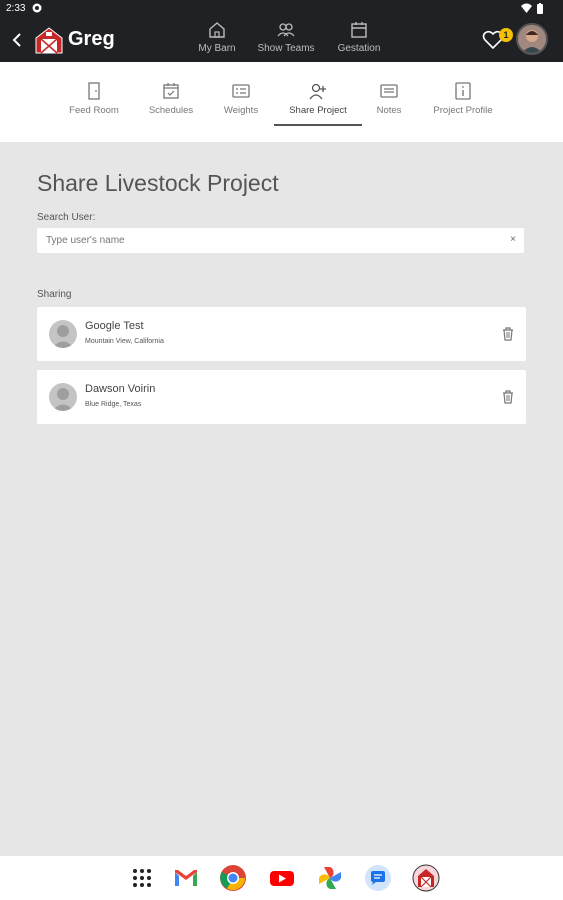  What do you see at coordinates (378, 878) in the screenshot?
I see `messages-icon` at bounding box center [378, 878].